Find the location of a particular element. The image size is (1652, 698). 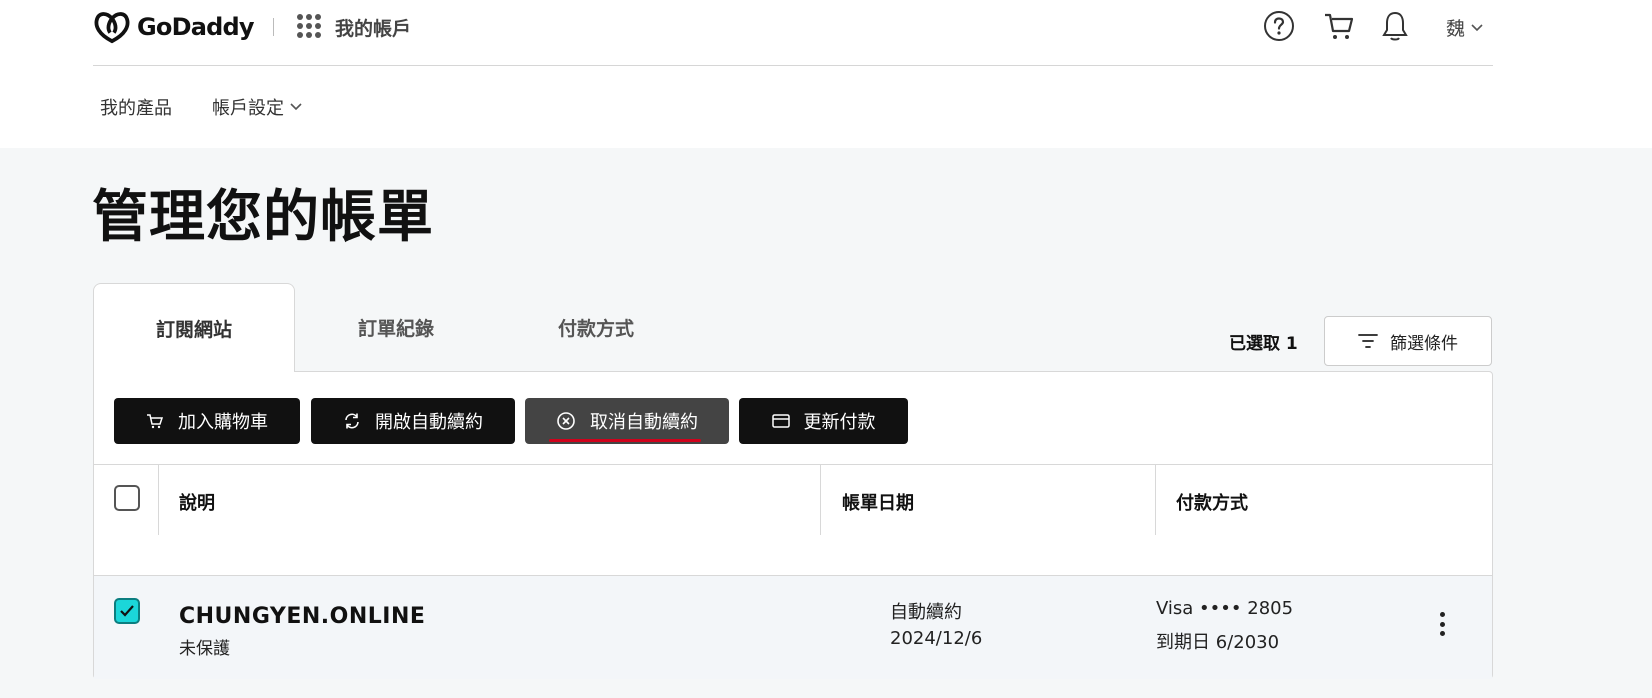

billing-date: 2024/12/6 is located at coordinates (936, 638).